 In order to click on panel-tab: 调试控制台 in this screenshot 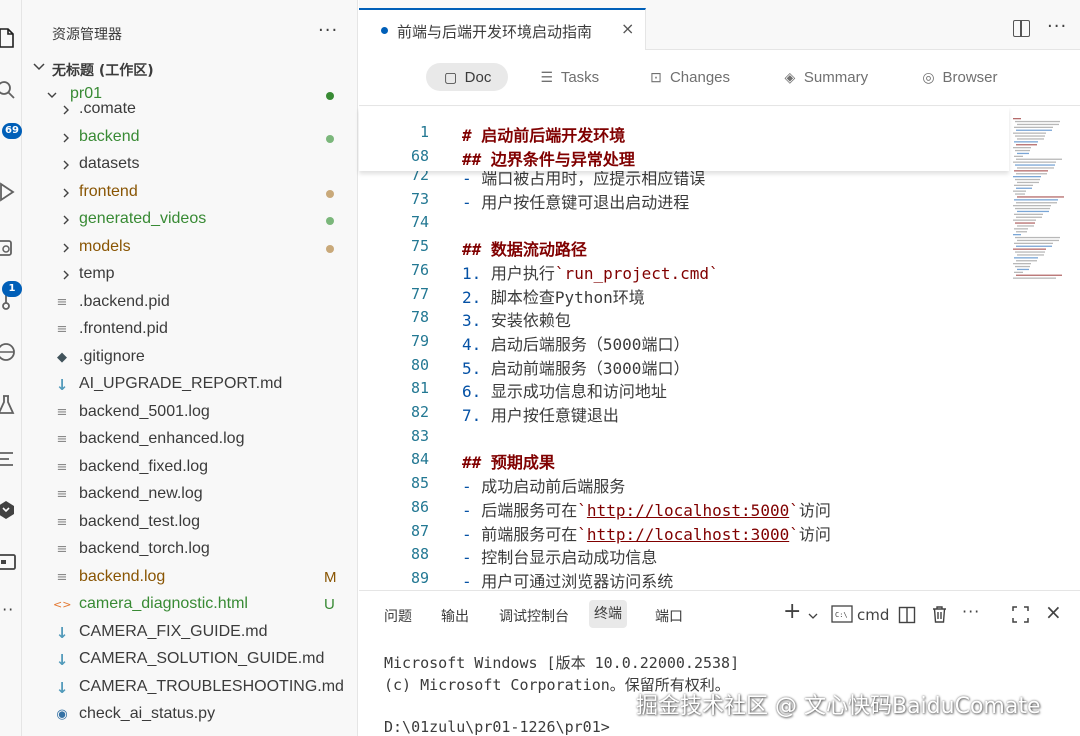, I will do `click(534, 616)`.